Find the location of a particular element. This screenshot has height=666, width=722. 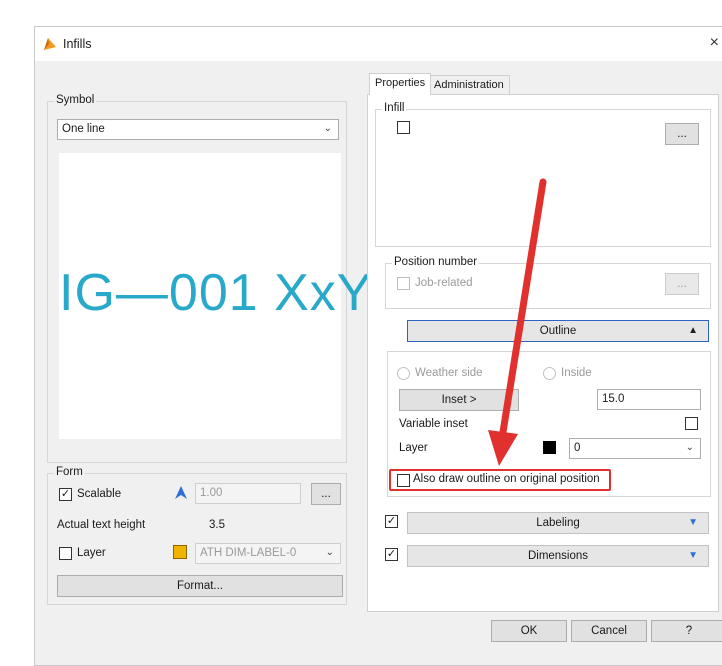

labeling-header-label: Labeling is located at coordinates (558, 523).